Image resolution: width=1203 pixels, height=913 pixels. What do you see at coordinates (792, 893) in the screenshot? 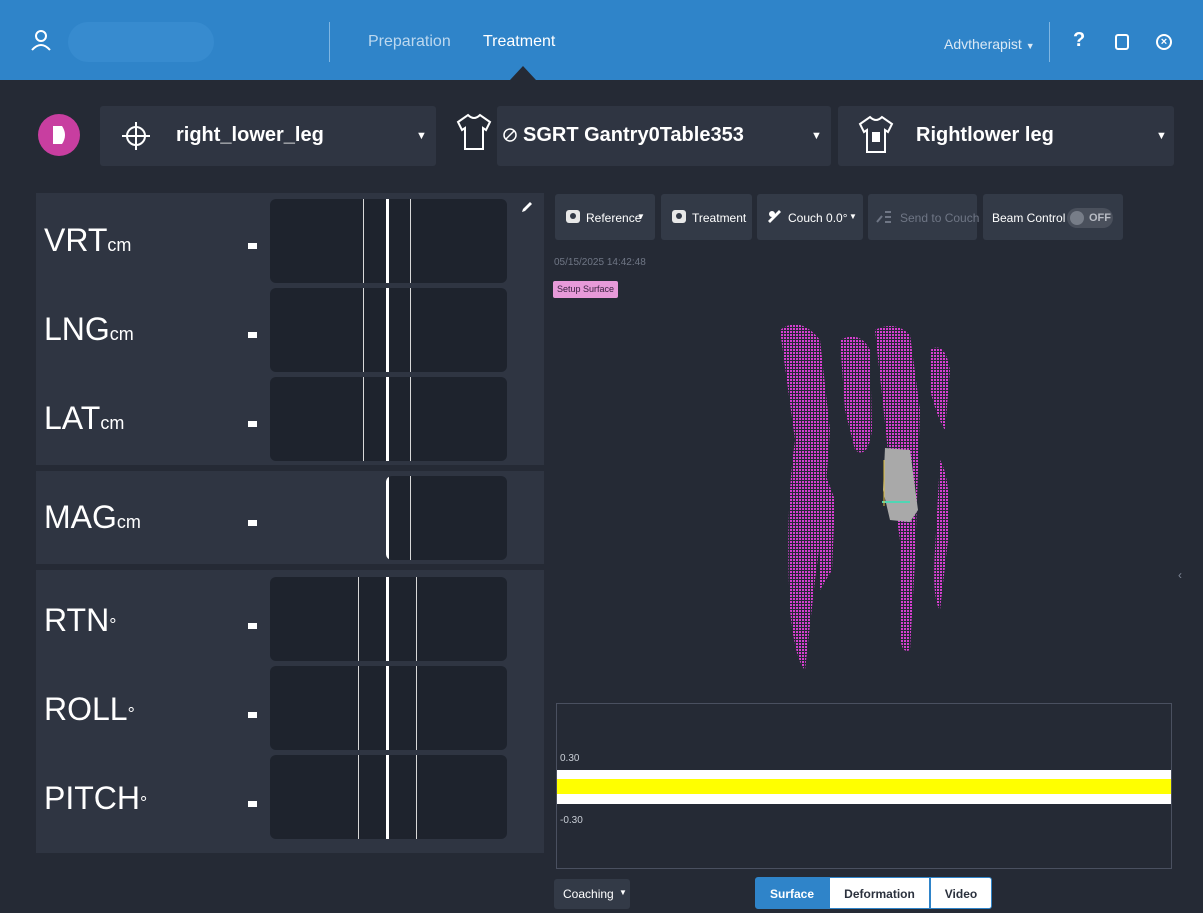
I see `tab-surface: Surface` at bounding box center [792, 893].